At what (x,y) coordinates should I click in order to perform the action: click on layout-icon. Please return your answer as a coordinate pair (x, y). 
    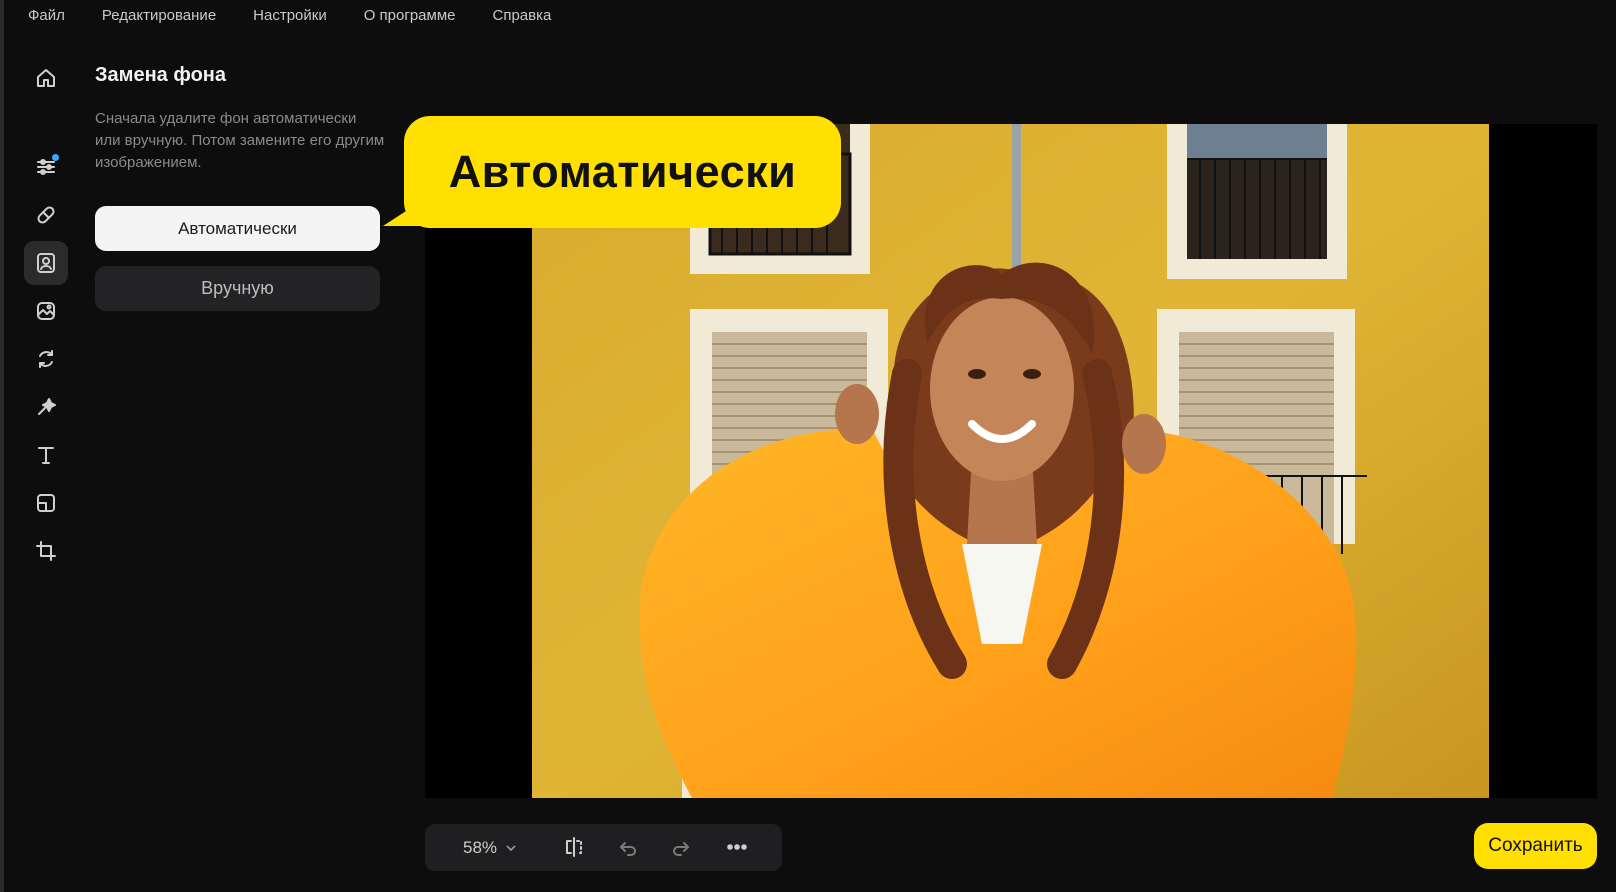
    Looking at the image, I should click on (46, 503).